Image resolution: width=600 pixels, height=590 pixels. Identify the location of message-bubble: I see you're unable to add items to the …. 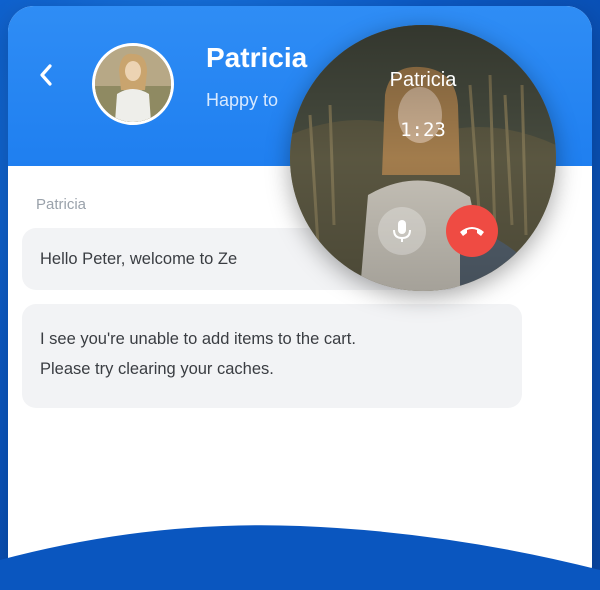
(272, 356).